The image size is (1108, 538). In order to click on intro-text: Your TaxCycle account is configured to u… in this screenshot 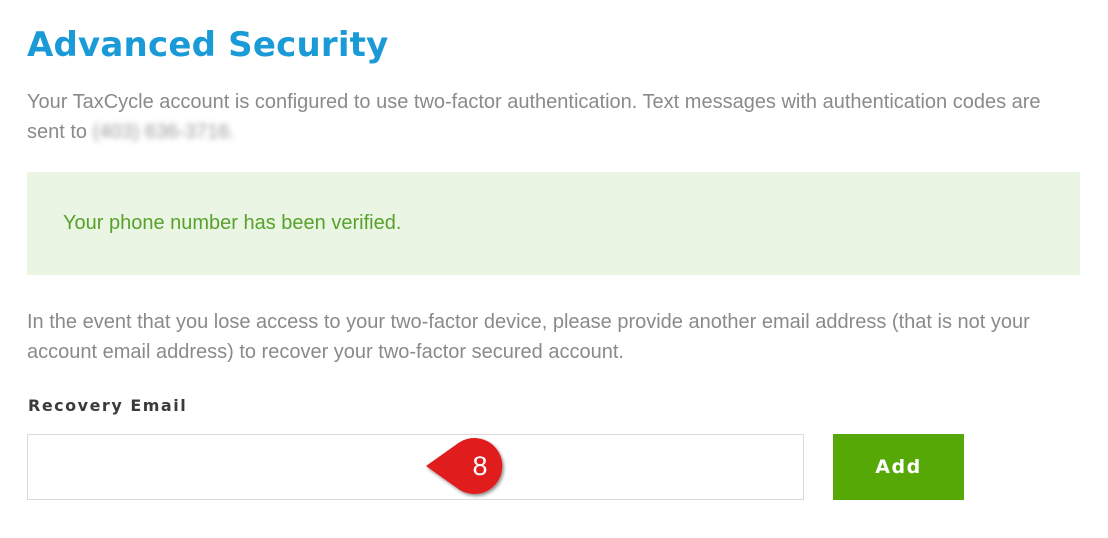, I will do `click(552, 117)`.